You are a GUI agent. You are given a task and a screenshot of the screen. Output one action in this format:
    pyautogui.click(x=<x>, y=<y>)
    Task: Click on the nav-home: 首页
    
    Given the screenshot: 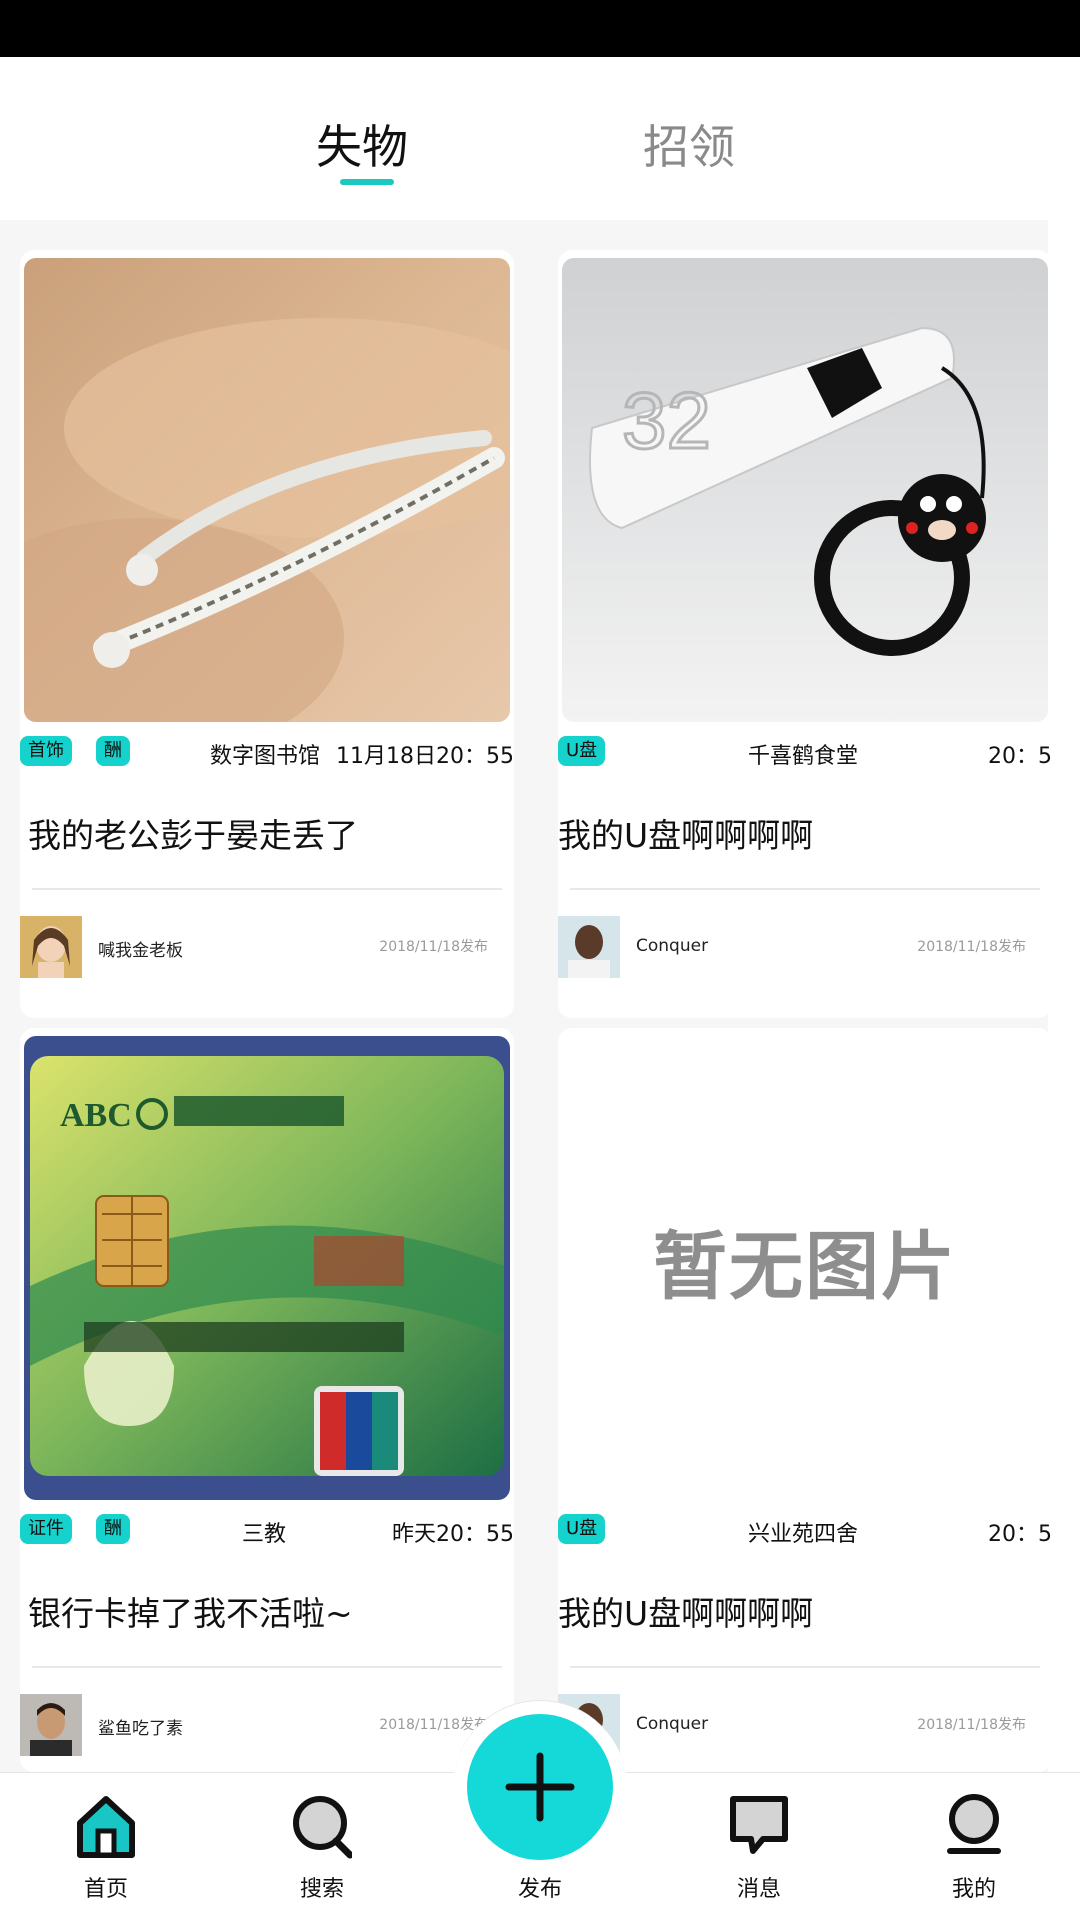 What is the action you would take?
    pyautogui.click(x=106, y=1846)
    